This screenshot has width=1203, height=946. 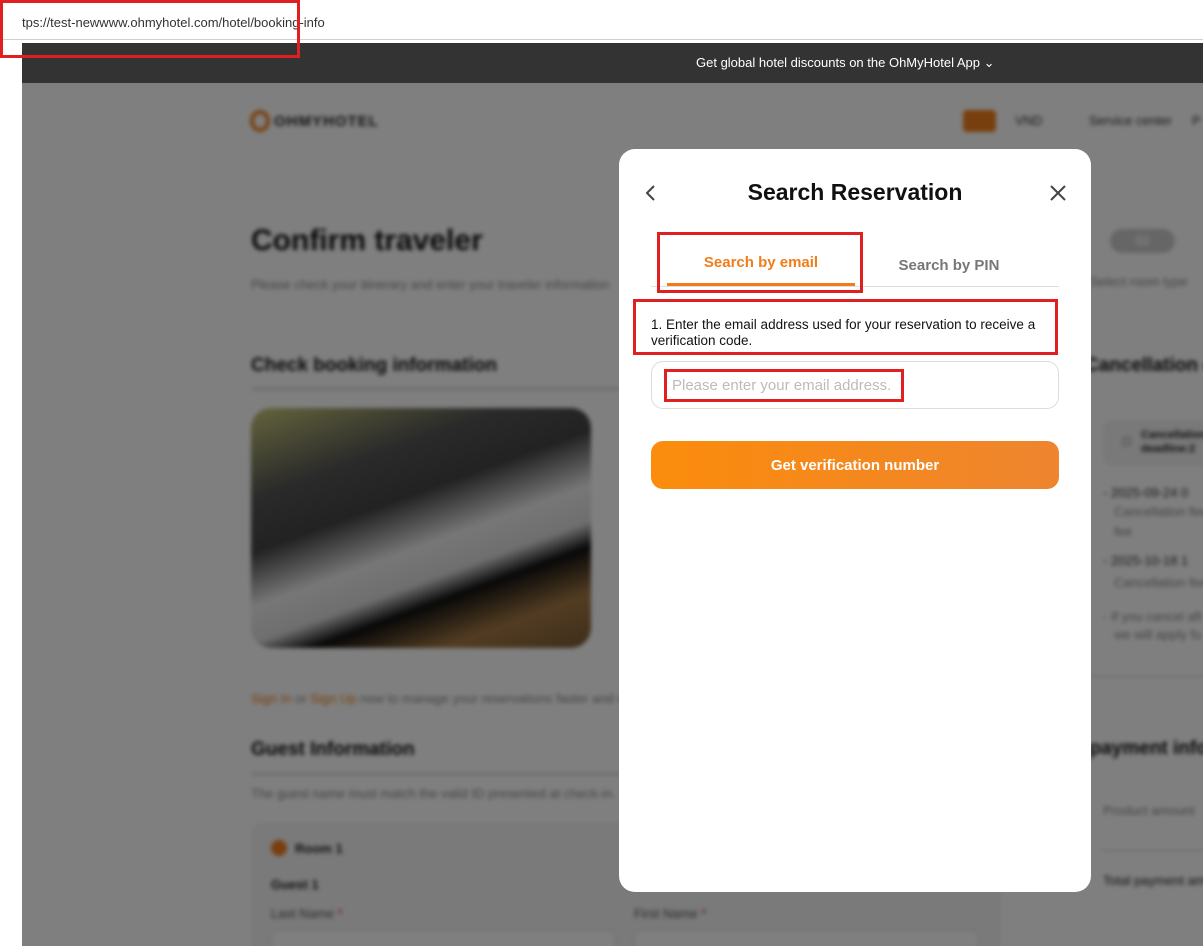 I want to click on email-input, so click(x=855, y=385).